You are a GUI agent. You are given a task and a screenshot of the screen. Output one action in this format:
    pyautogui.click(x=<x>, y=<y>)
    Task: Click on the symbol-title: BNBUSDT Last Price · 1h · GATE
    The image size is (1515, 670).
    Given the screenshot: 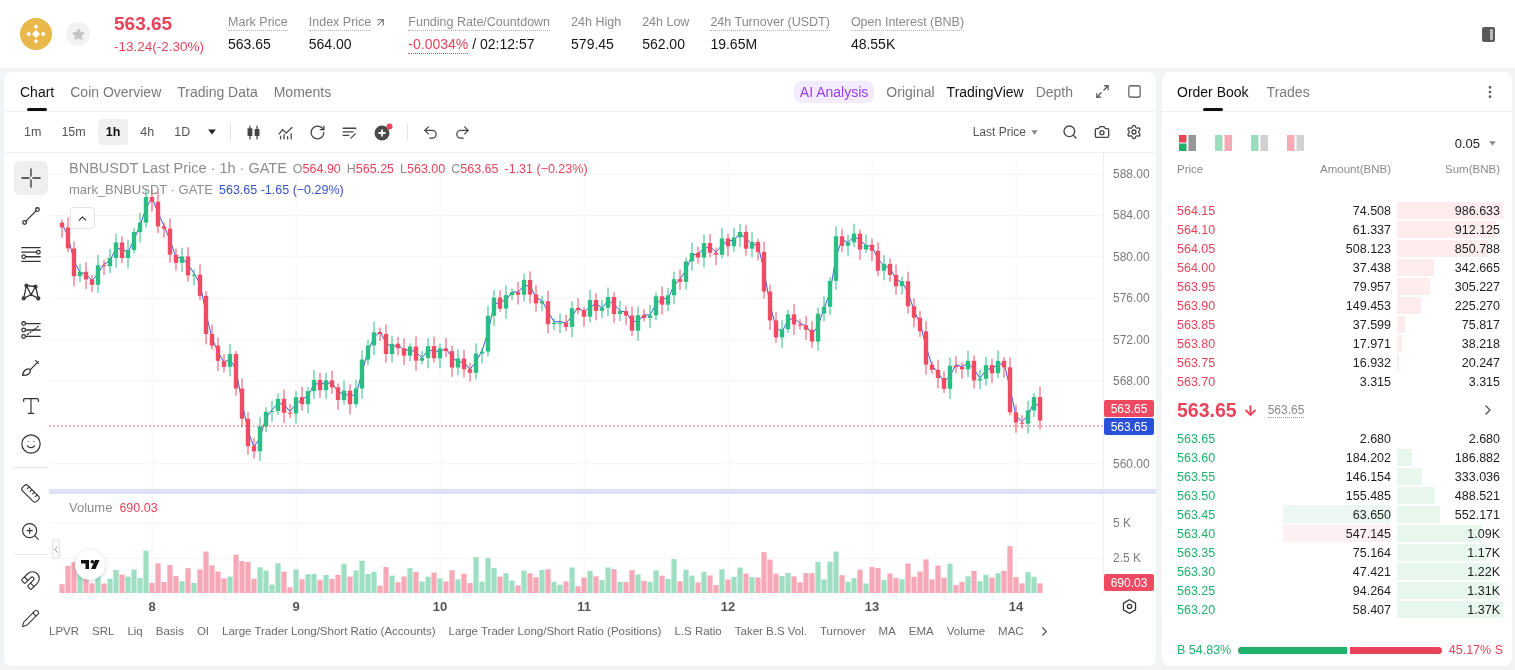 What is the action you would take?
    pyautogui.click(x=178, y=168)
    